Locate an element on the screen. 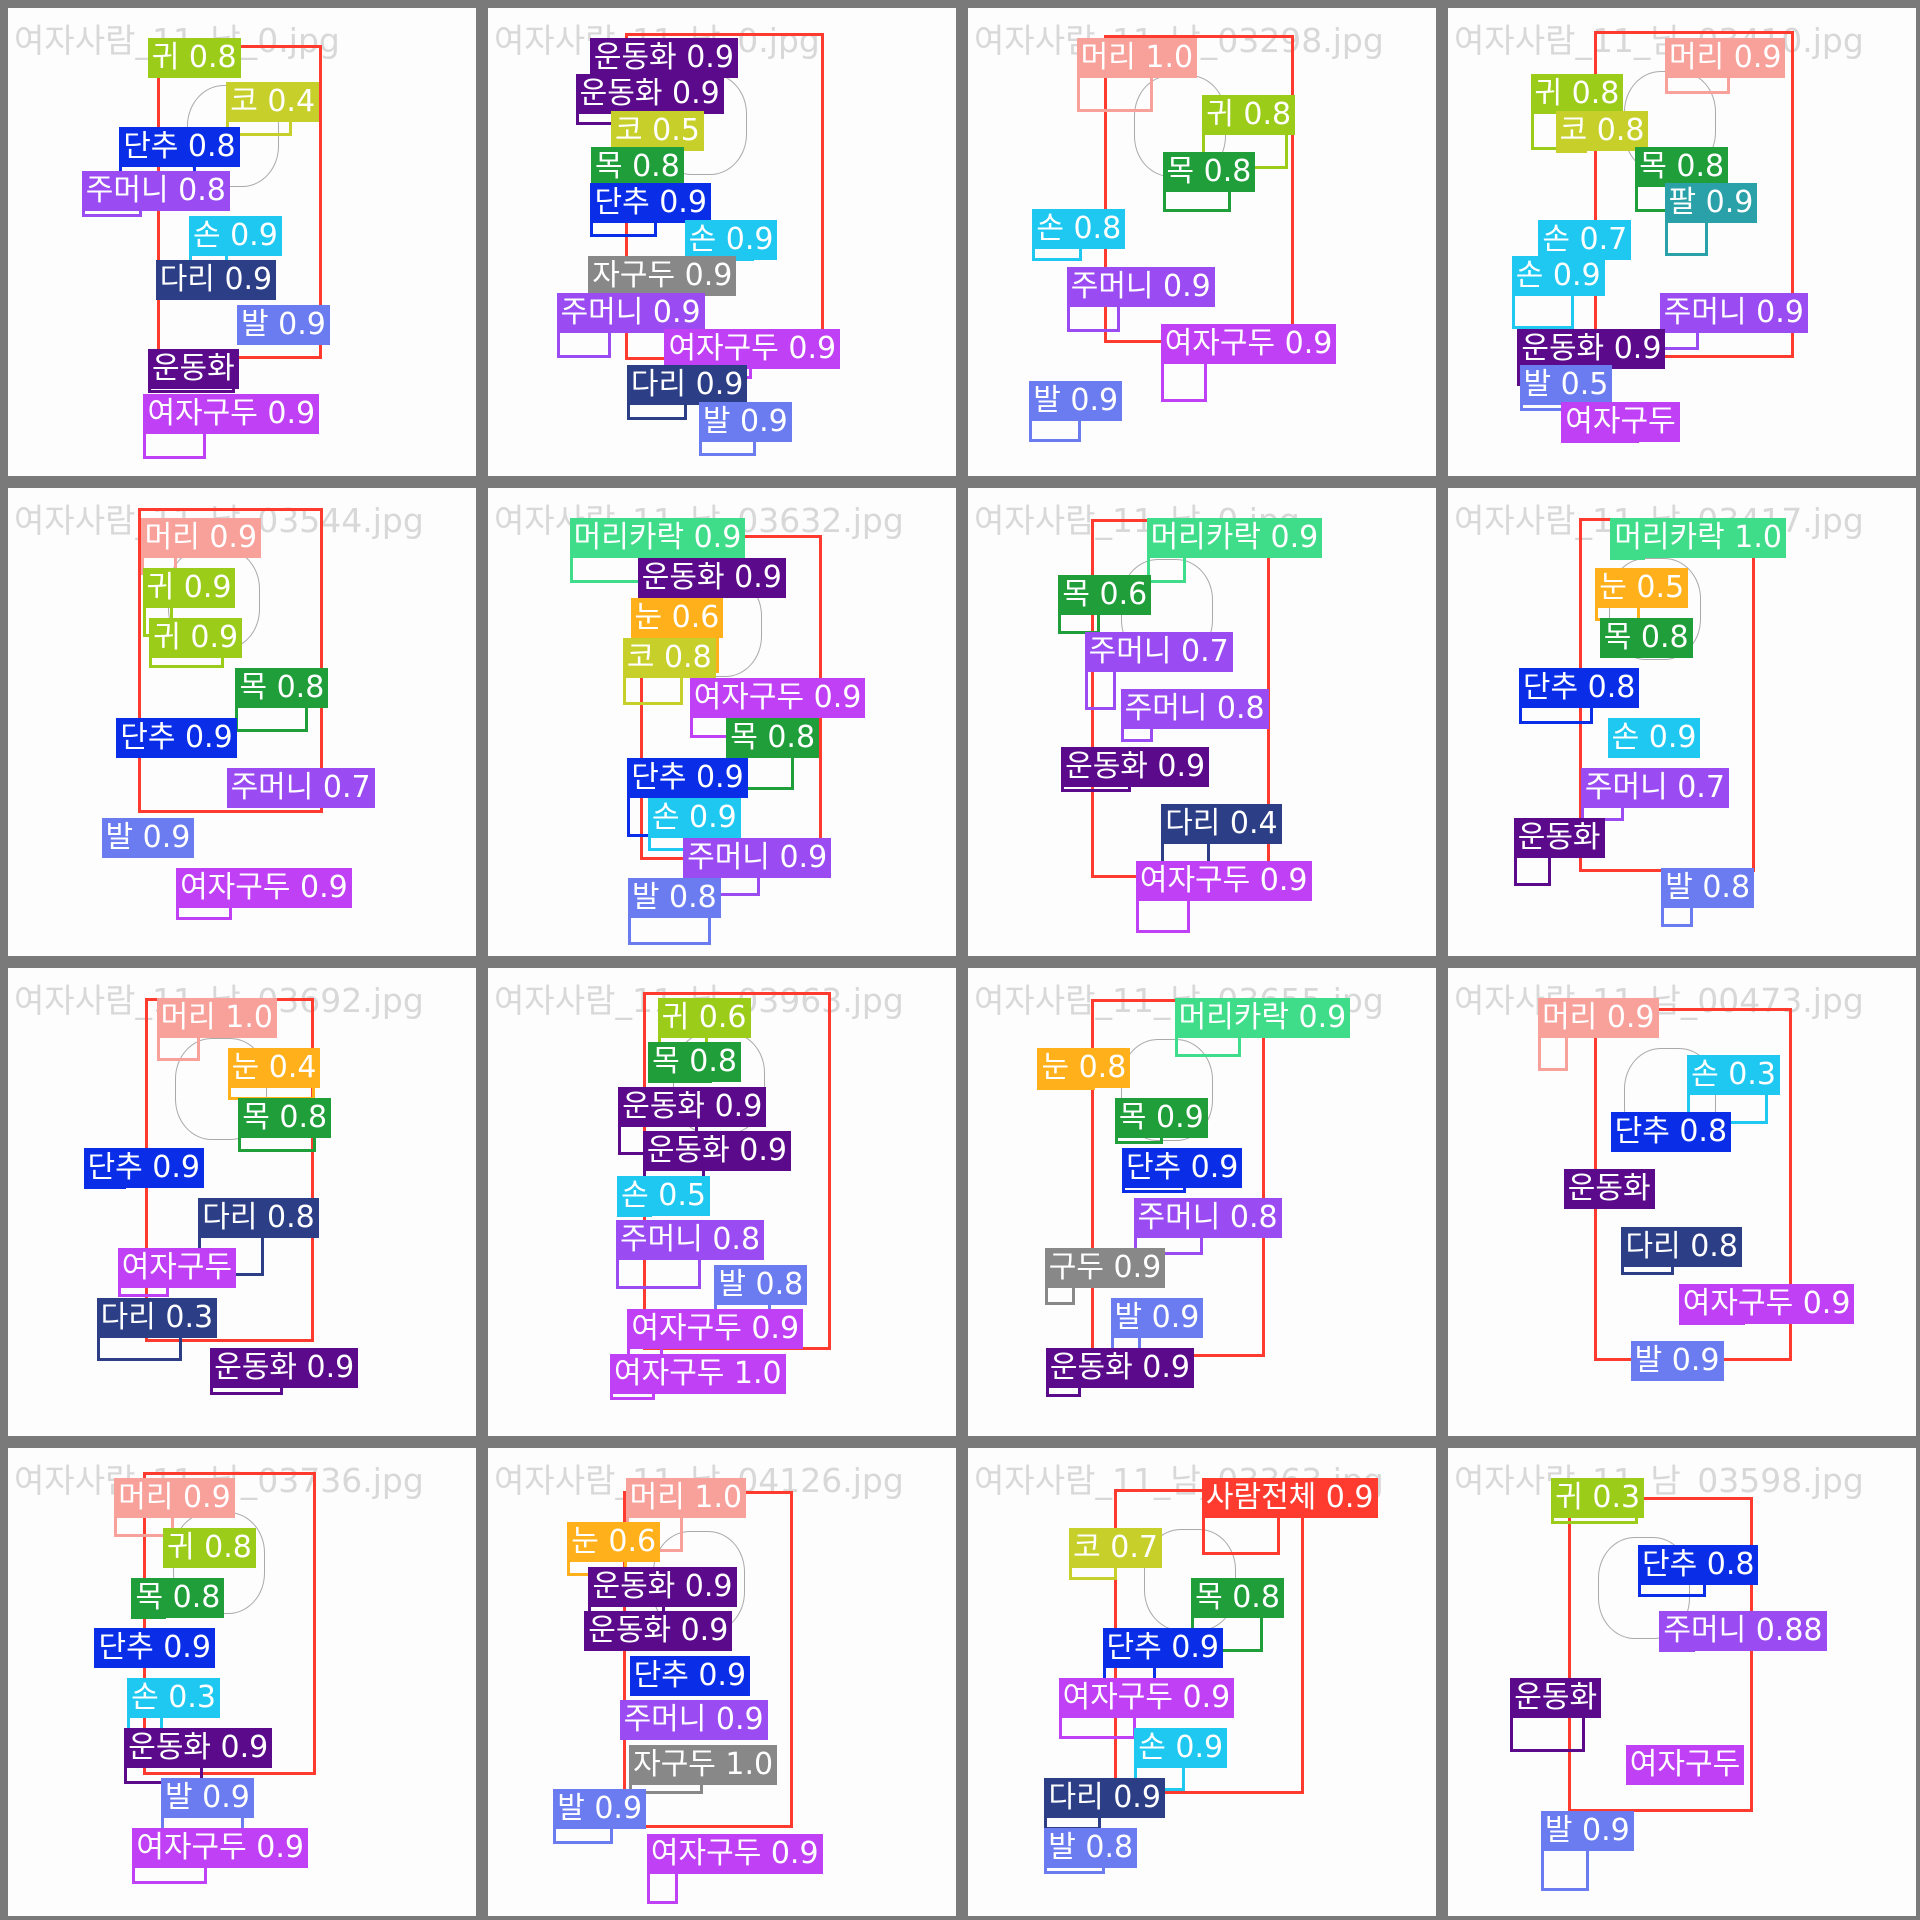 The image size is (1920, 1920). detection-label: 코 0.7 is located at coordinates (1116, 1548).